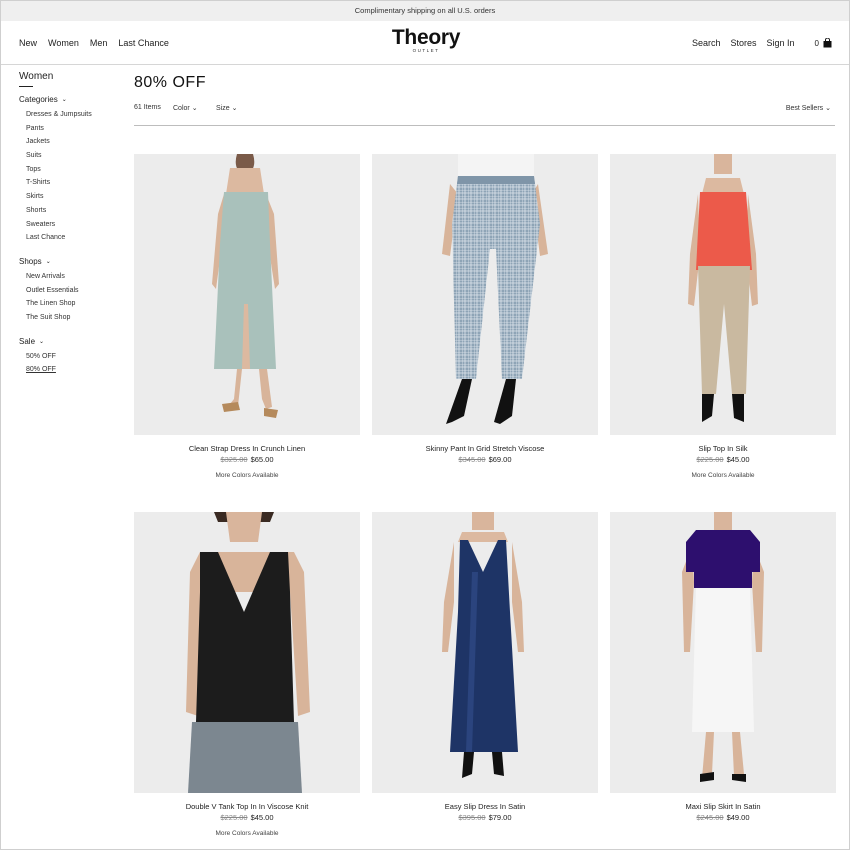 The height and width of the screenshot is (850, 850). What do you see at coordinates (71, 341) in the screenshot?
I see `sale-toggle: Sale ⌄` at bounding box center [71, 341].